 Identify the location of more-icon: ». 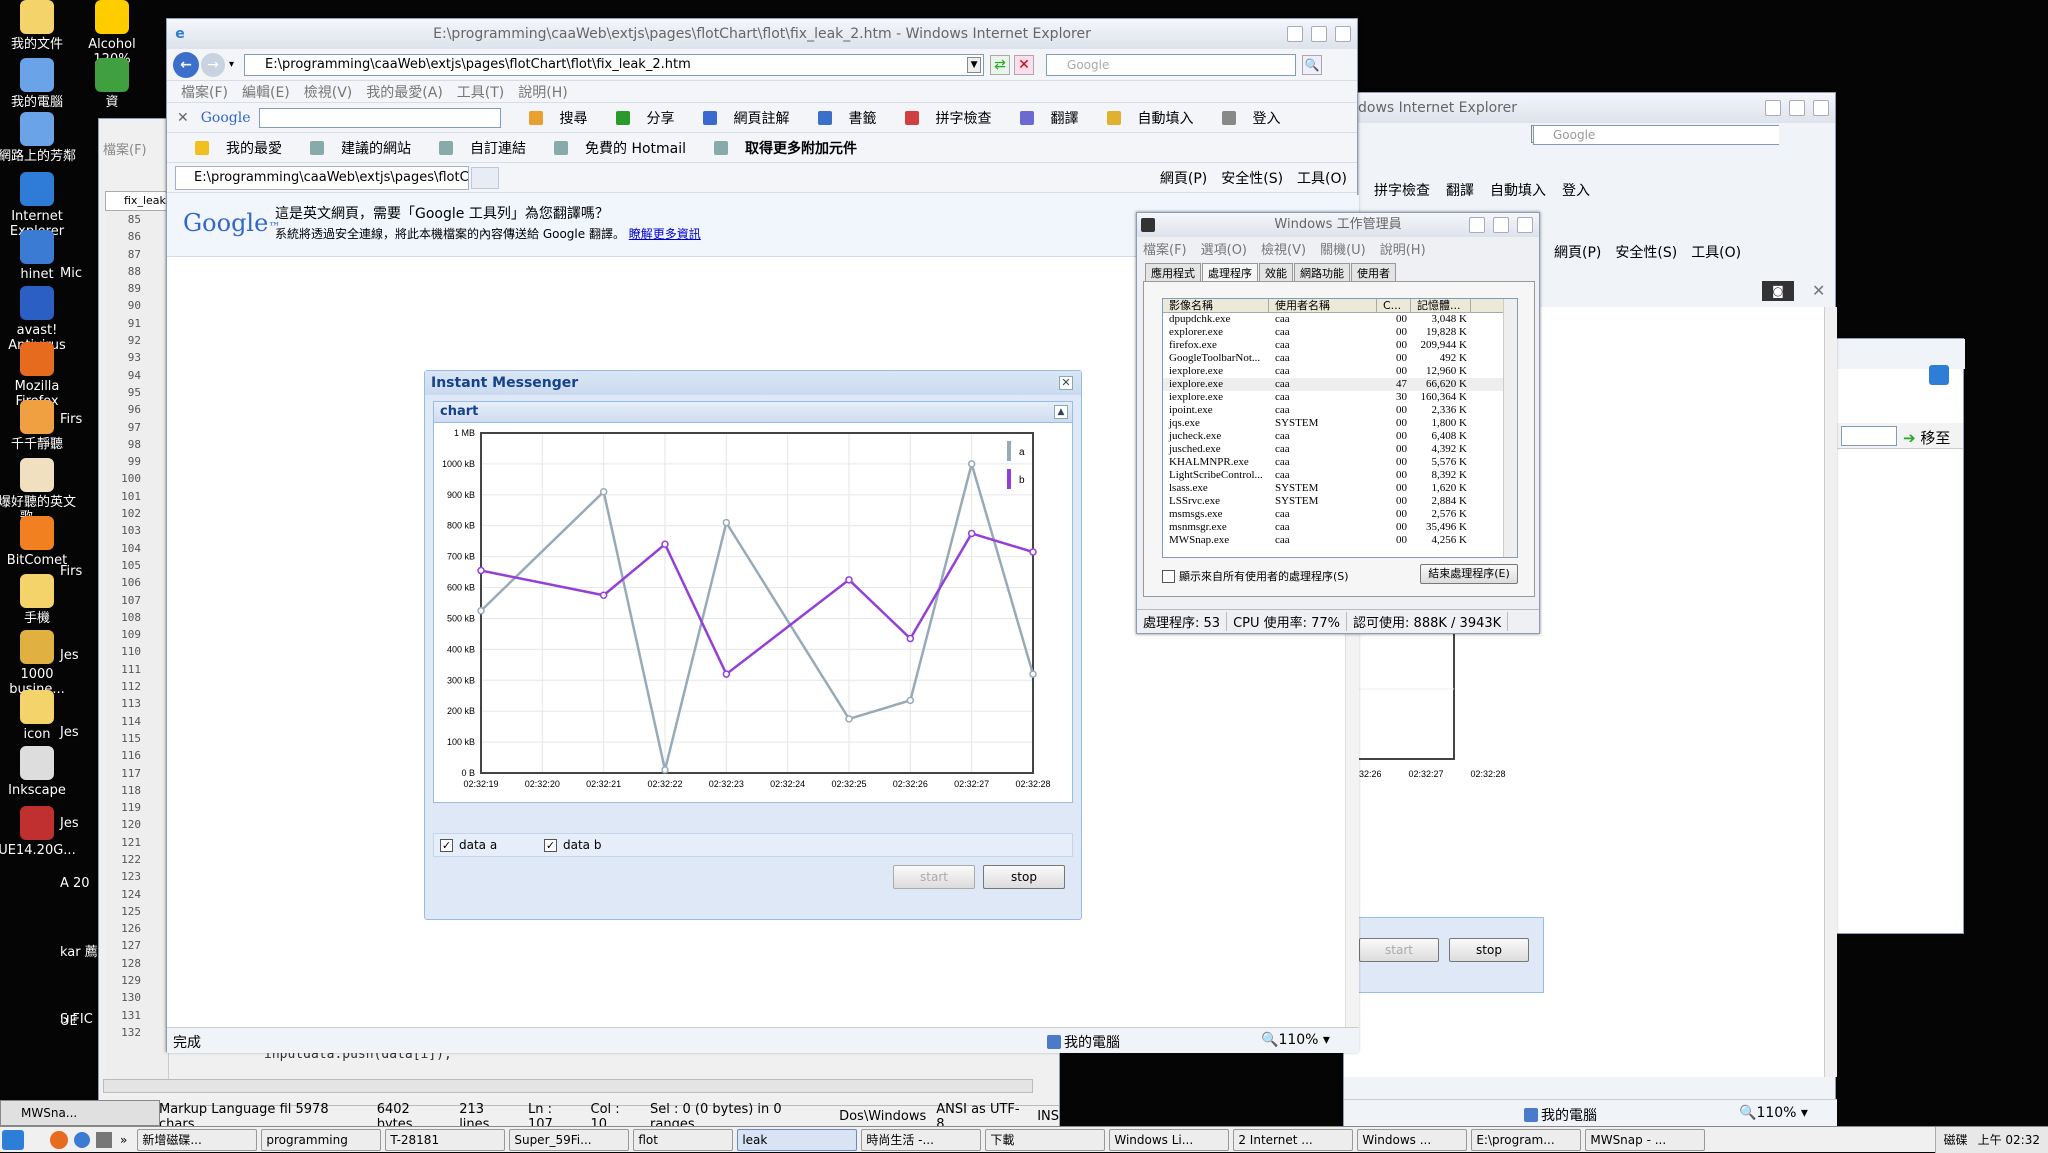
(123, 1140).